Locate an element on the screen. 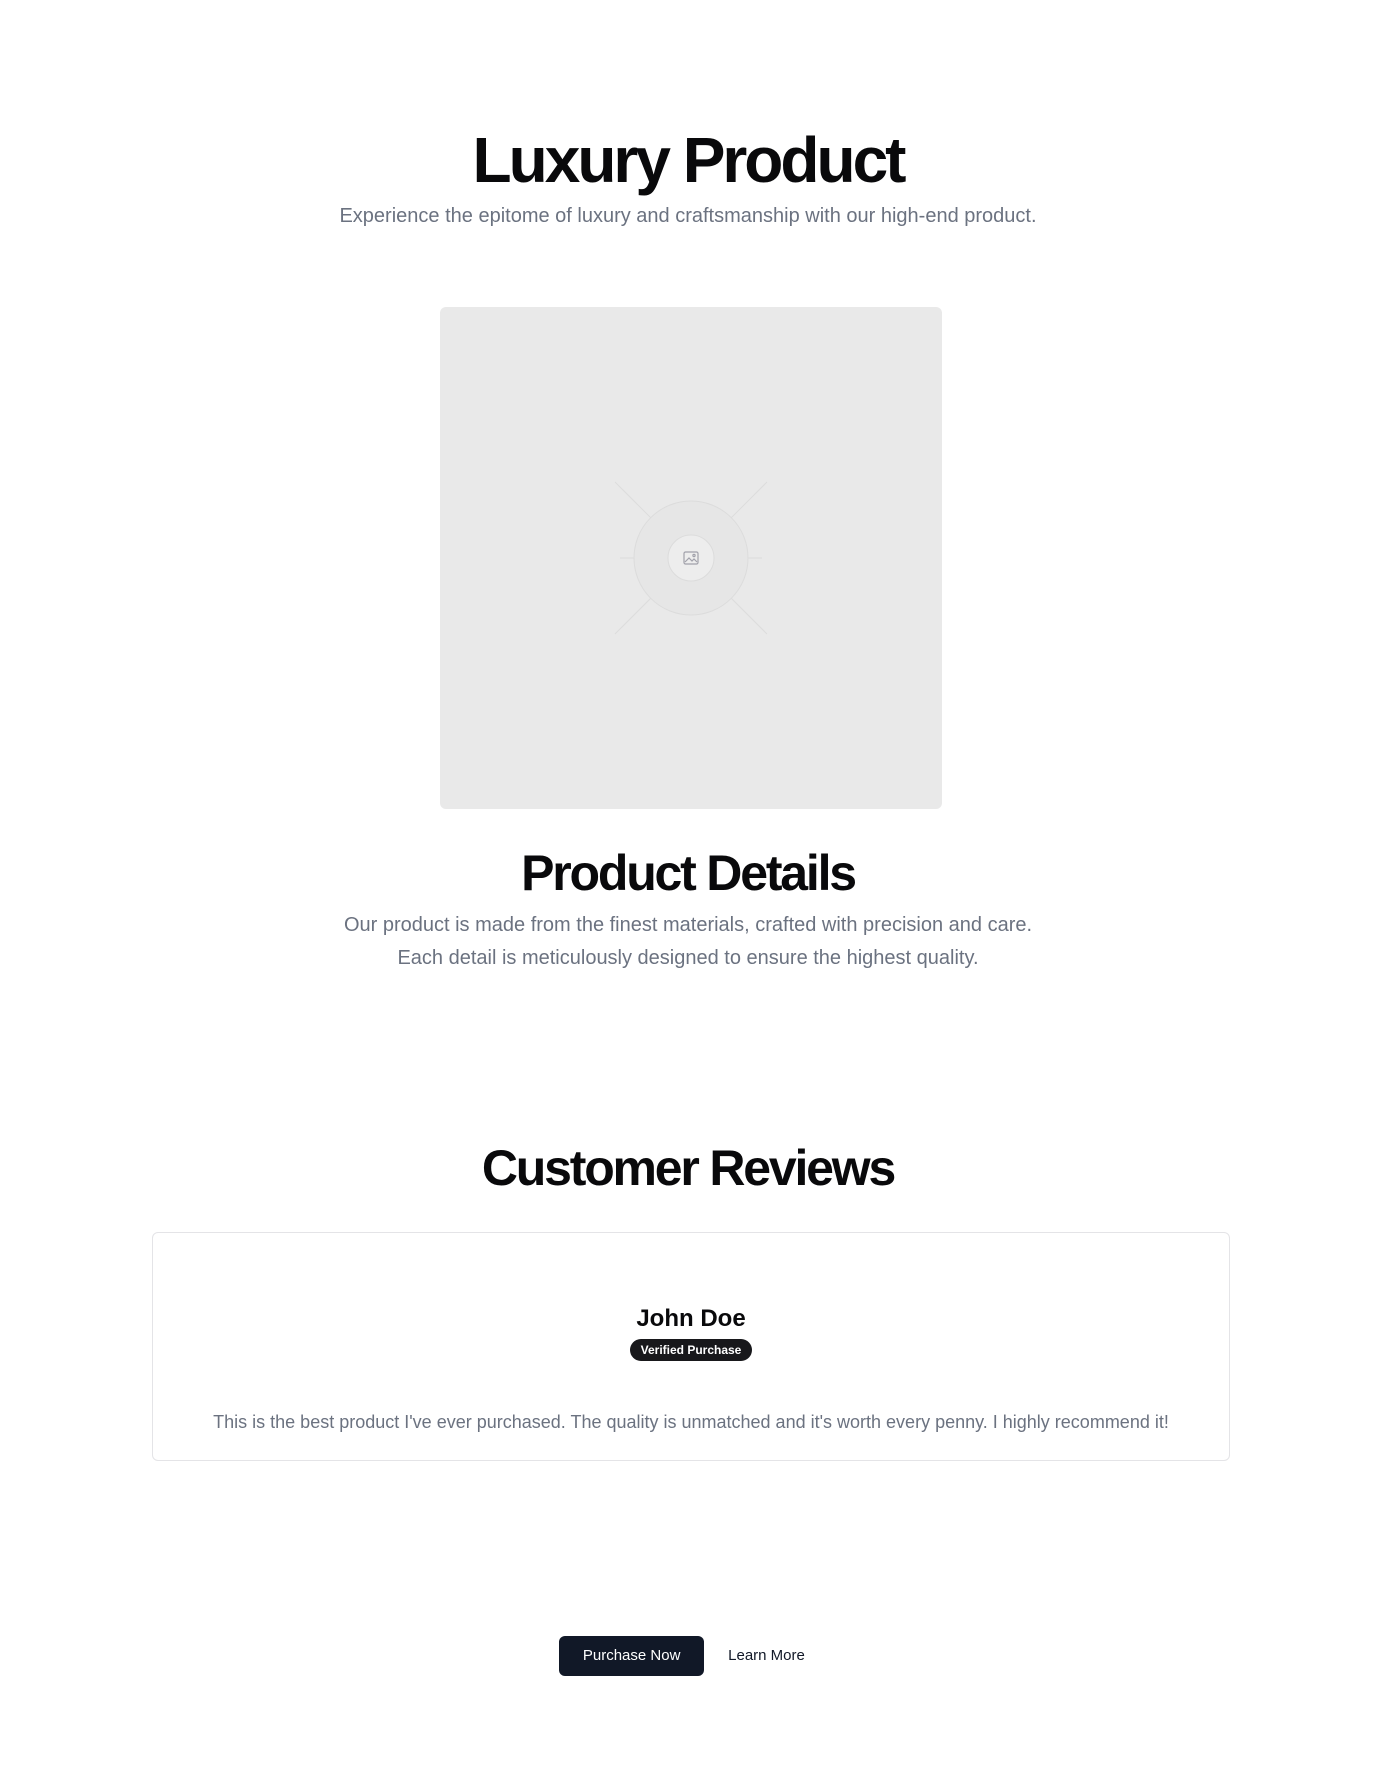 The image size is (1376, 1792). action-buttons: Purchase Now Learn More is located at coordinates (688, 1656).